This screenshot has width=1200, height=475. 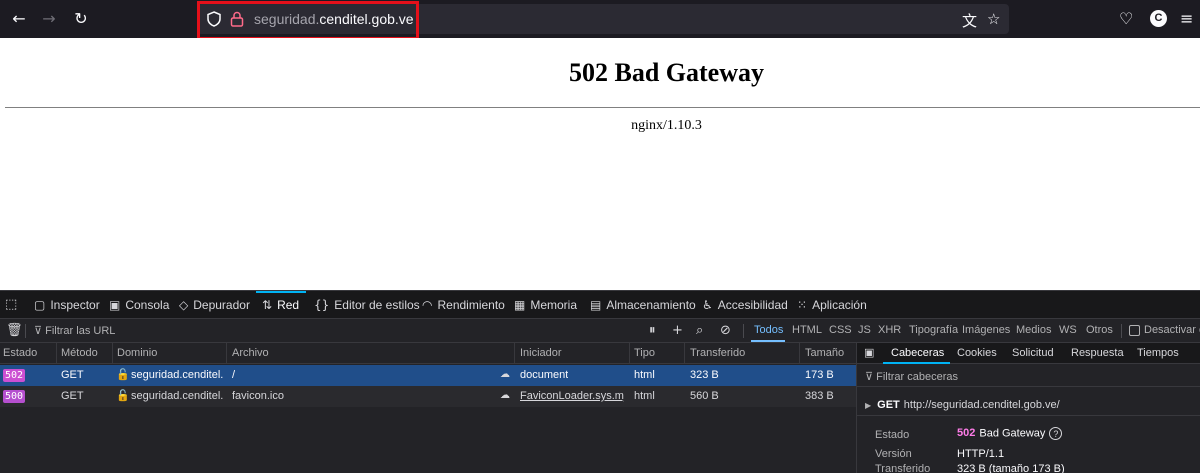 I want to click on console-icon: ▣, so click(x=115, y=305).